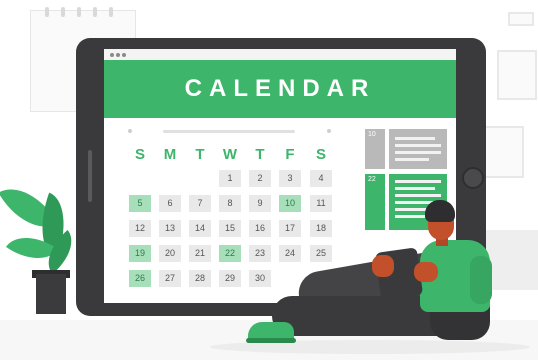 The image size is (538, 360). I want to click on event-note-panel, so click(418, 149).